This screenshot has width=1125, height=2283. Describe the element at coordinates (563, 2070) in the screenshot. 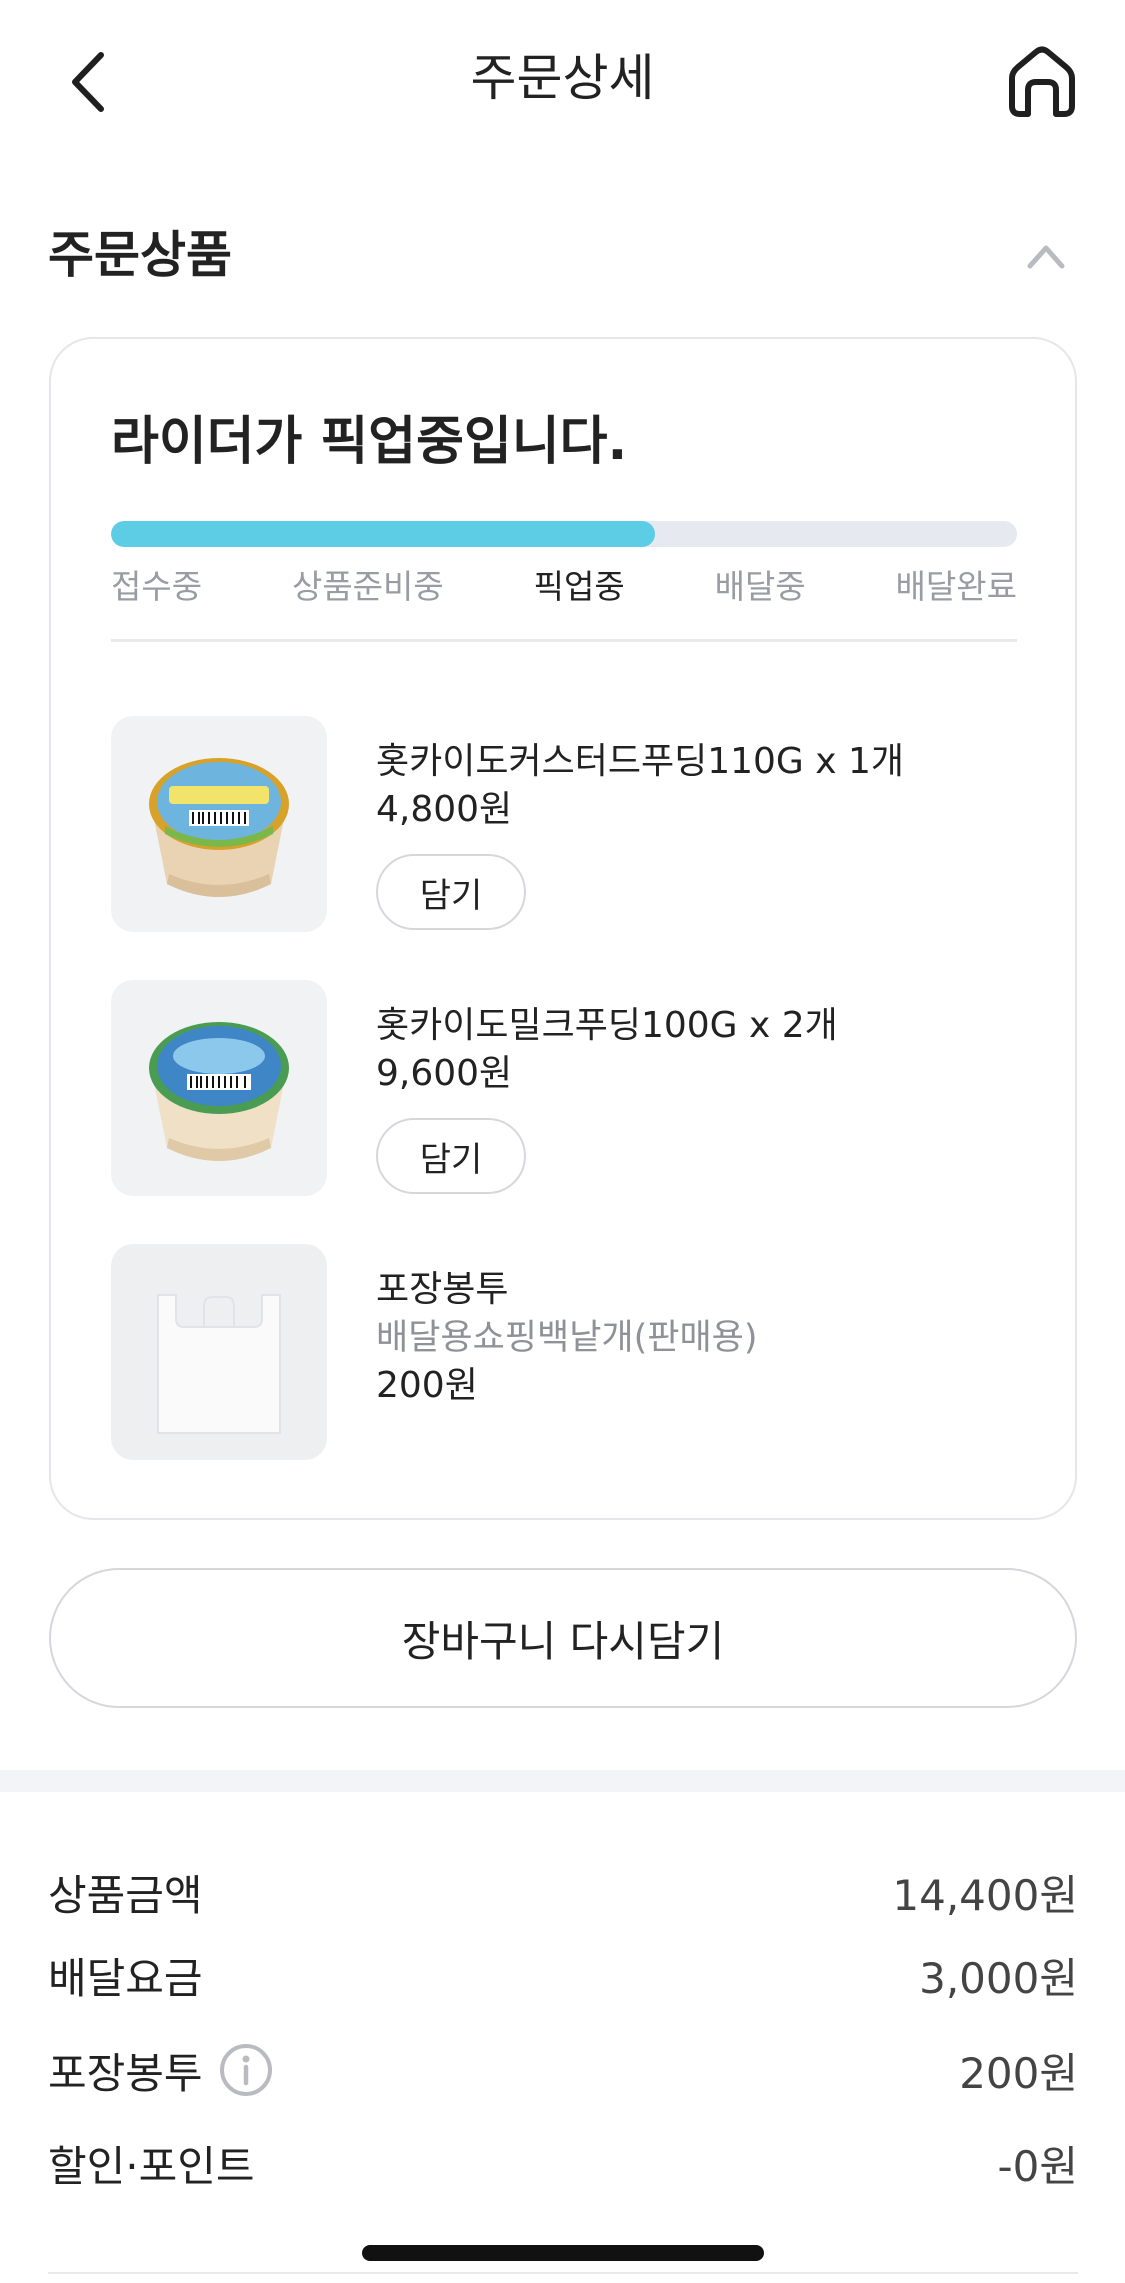

I see `summary-row: 포장봉투 200원` at that location.